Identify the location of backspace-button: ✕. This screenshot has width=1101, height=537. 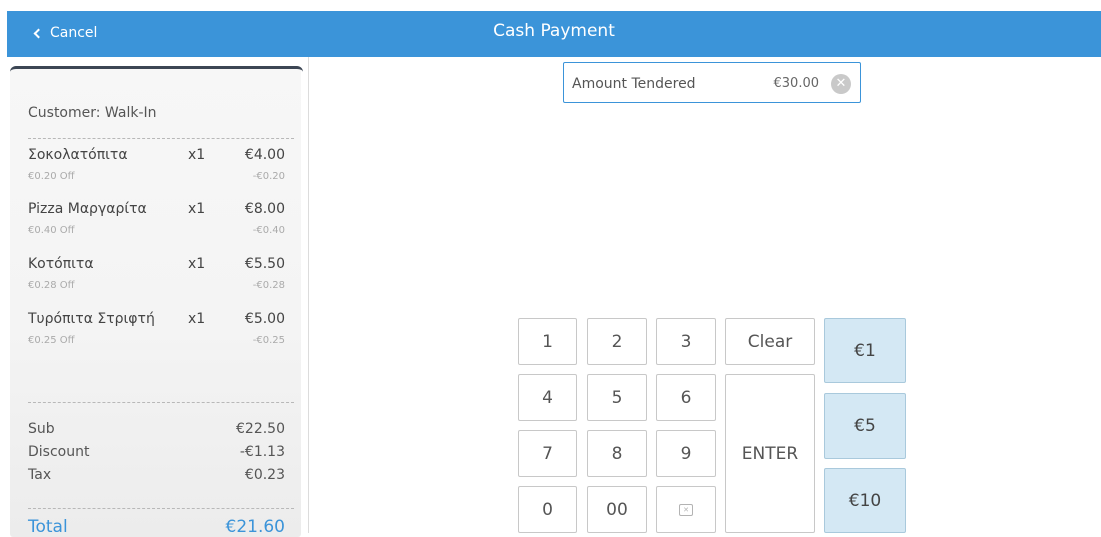
(686, 509).